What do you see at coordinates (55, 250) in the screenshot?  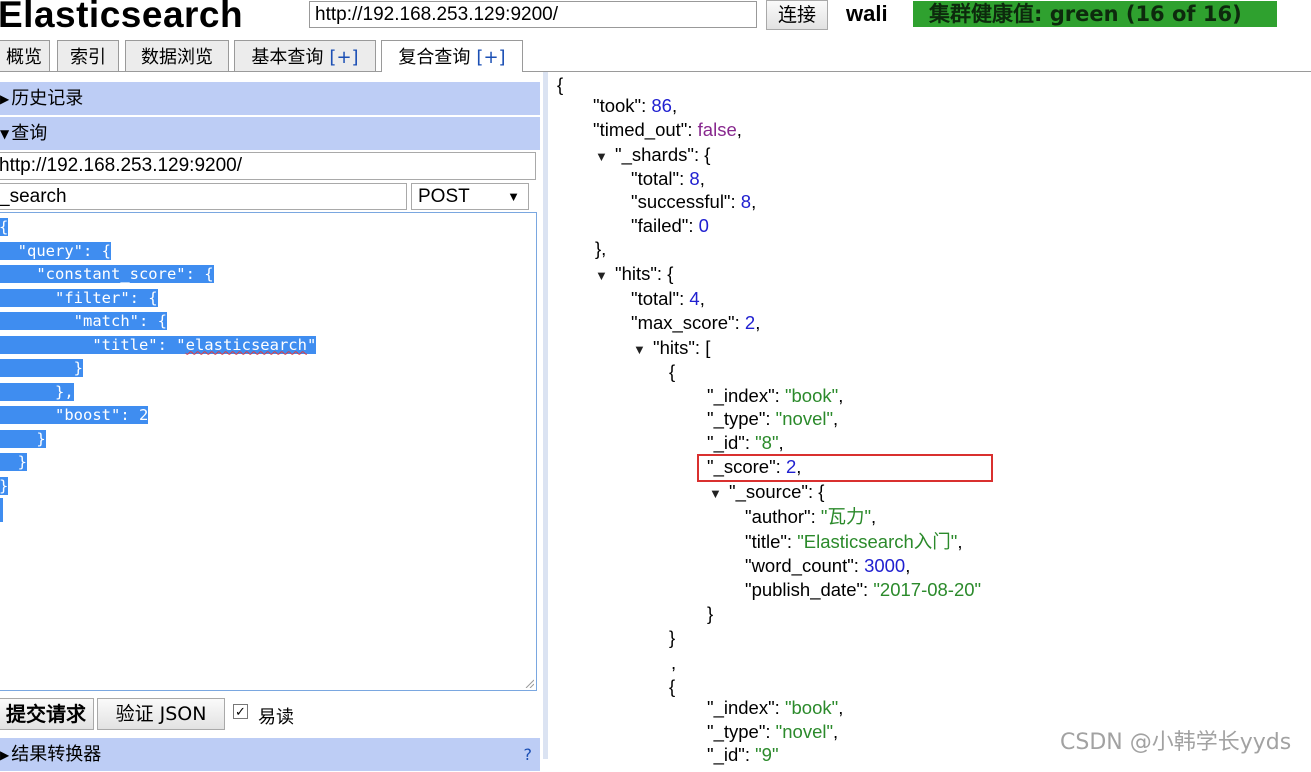 I see `code-line: "query": {` at bounding box center [55, 250].